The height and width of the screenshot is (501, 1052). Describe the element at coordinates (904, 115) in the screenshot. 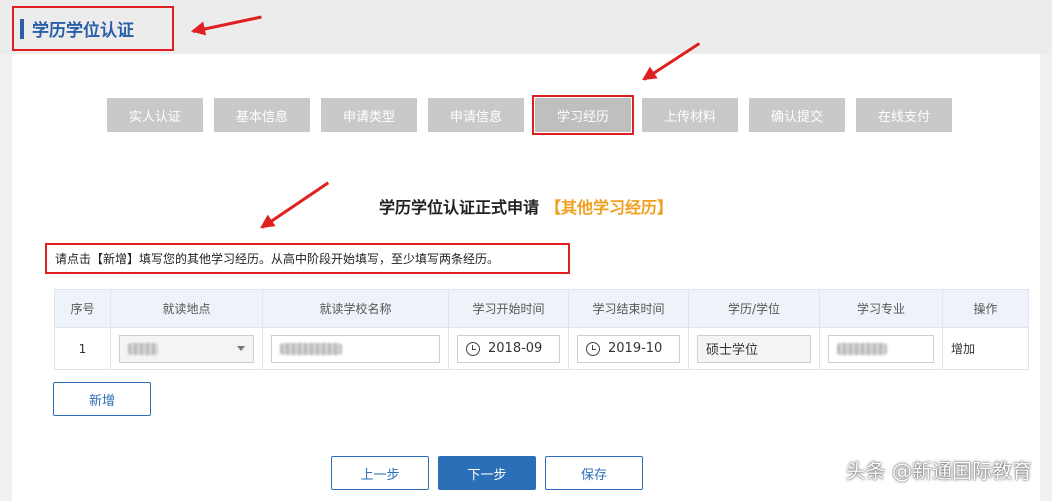

I see `step-online-payment: 在线支付` at that location.